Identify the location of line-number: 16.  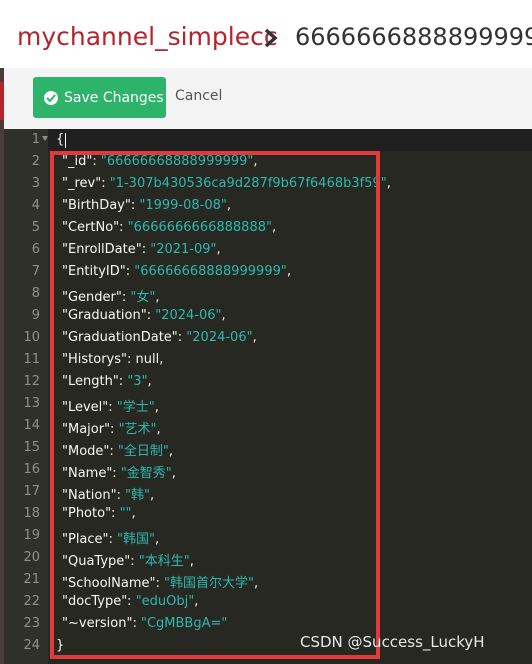
(31, 469).